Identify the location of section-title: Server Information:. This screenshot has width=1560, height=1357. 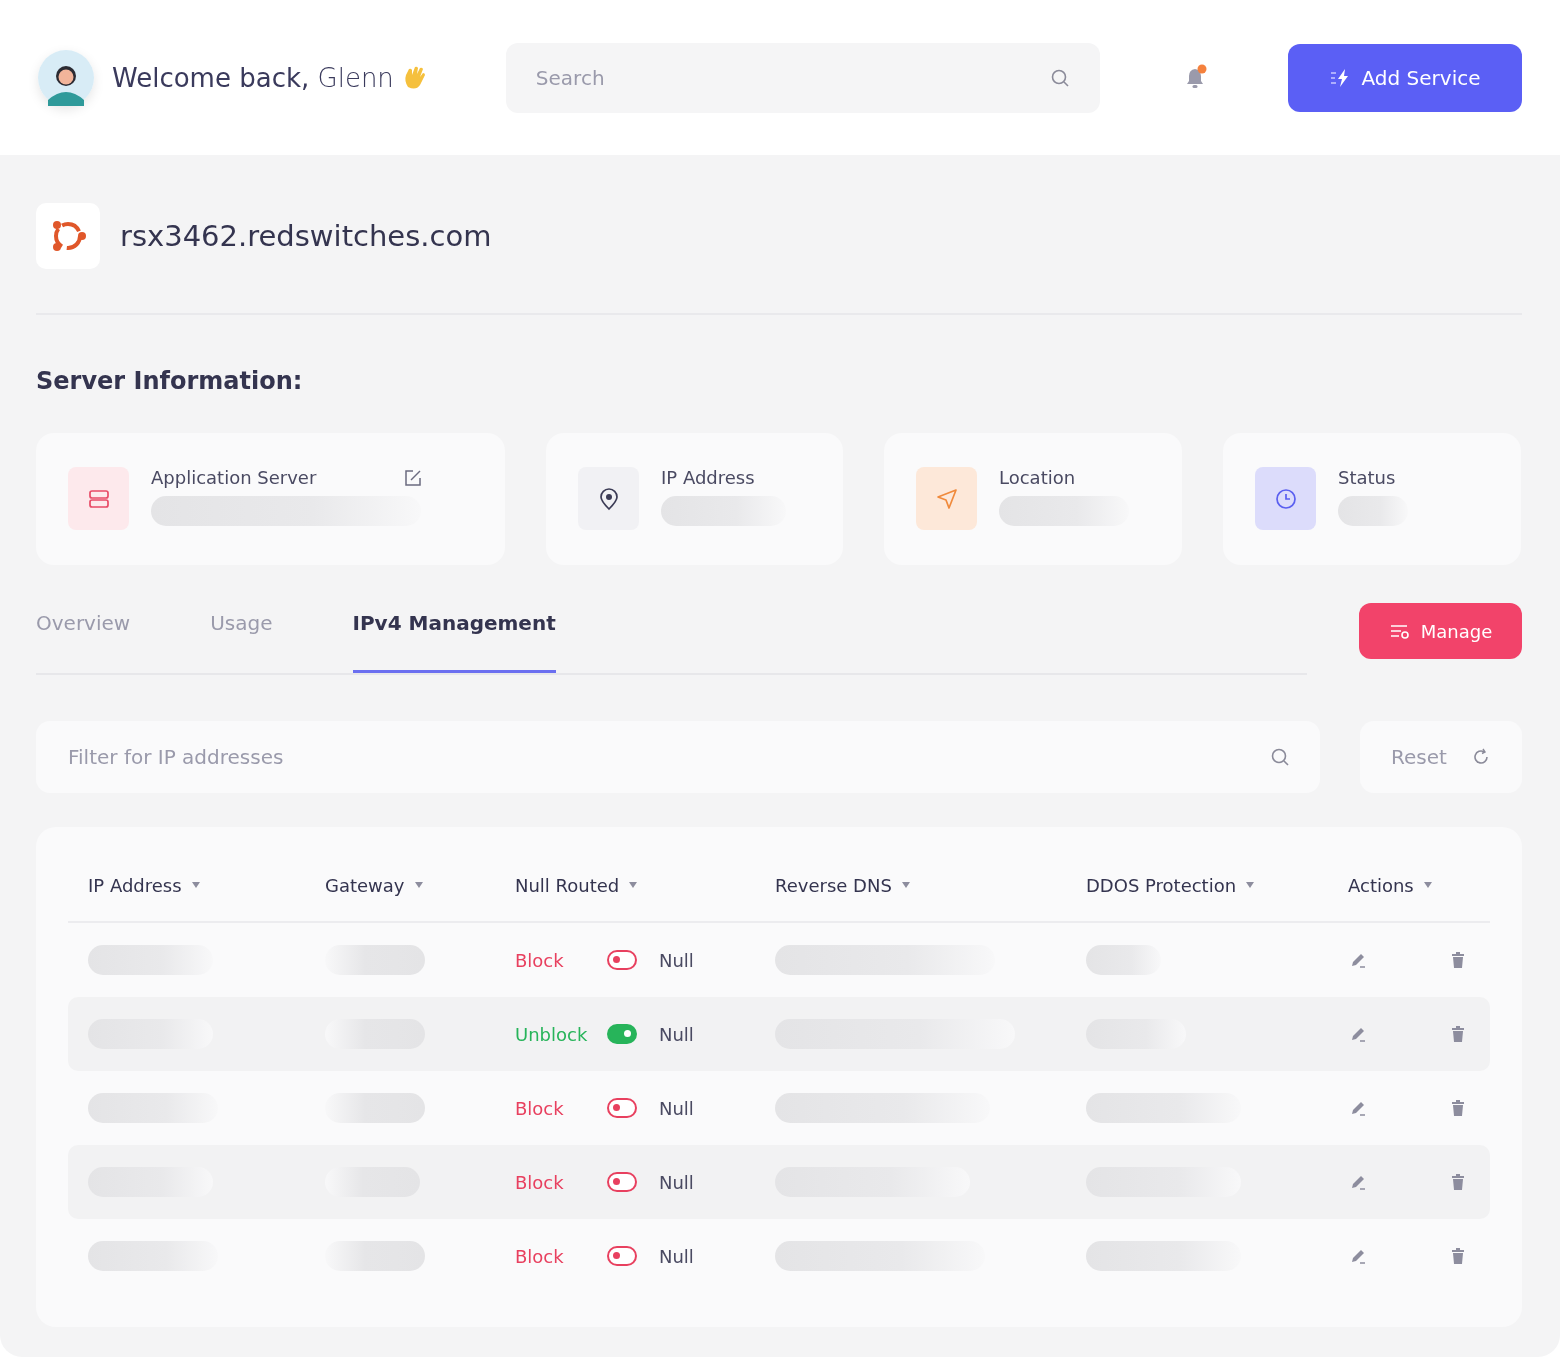
(170, 381).